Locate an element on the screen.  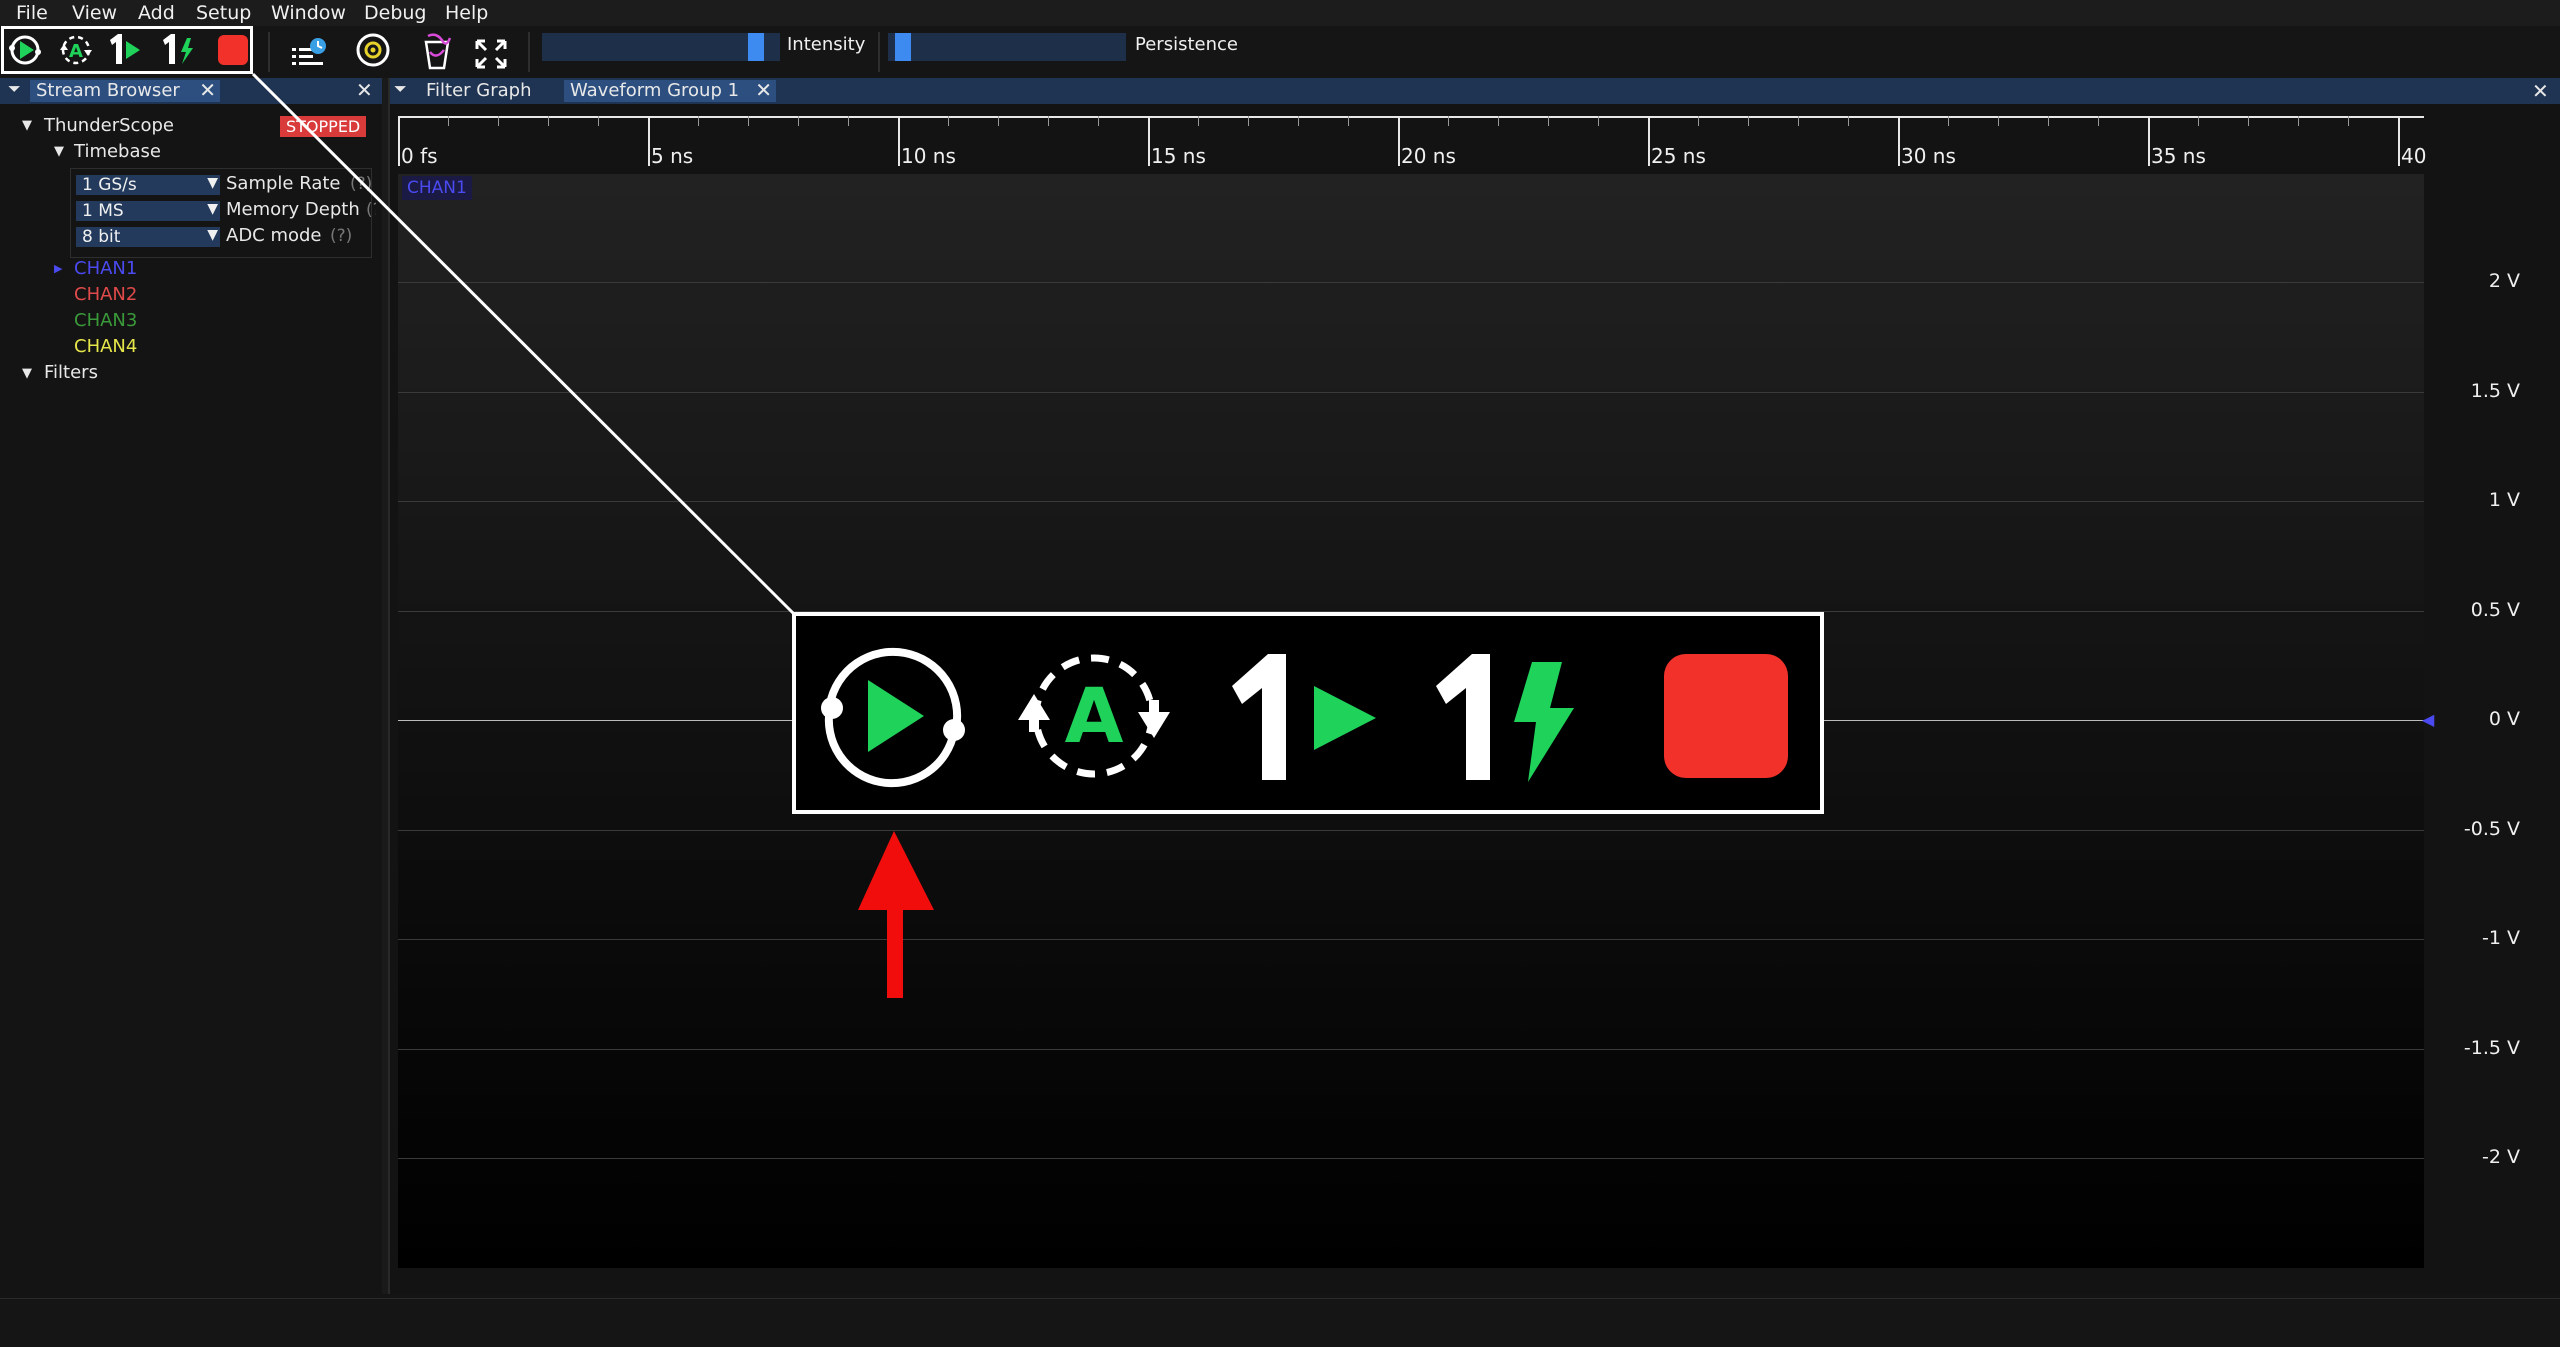
timeline-ticks: 0 fs 5 ns 10 ns 15 ns 20 ns 25 ns 30 ns 35 ns 40 is located at coordinates (1413, 146).